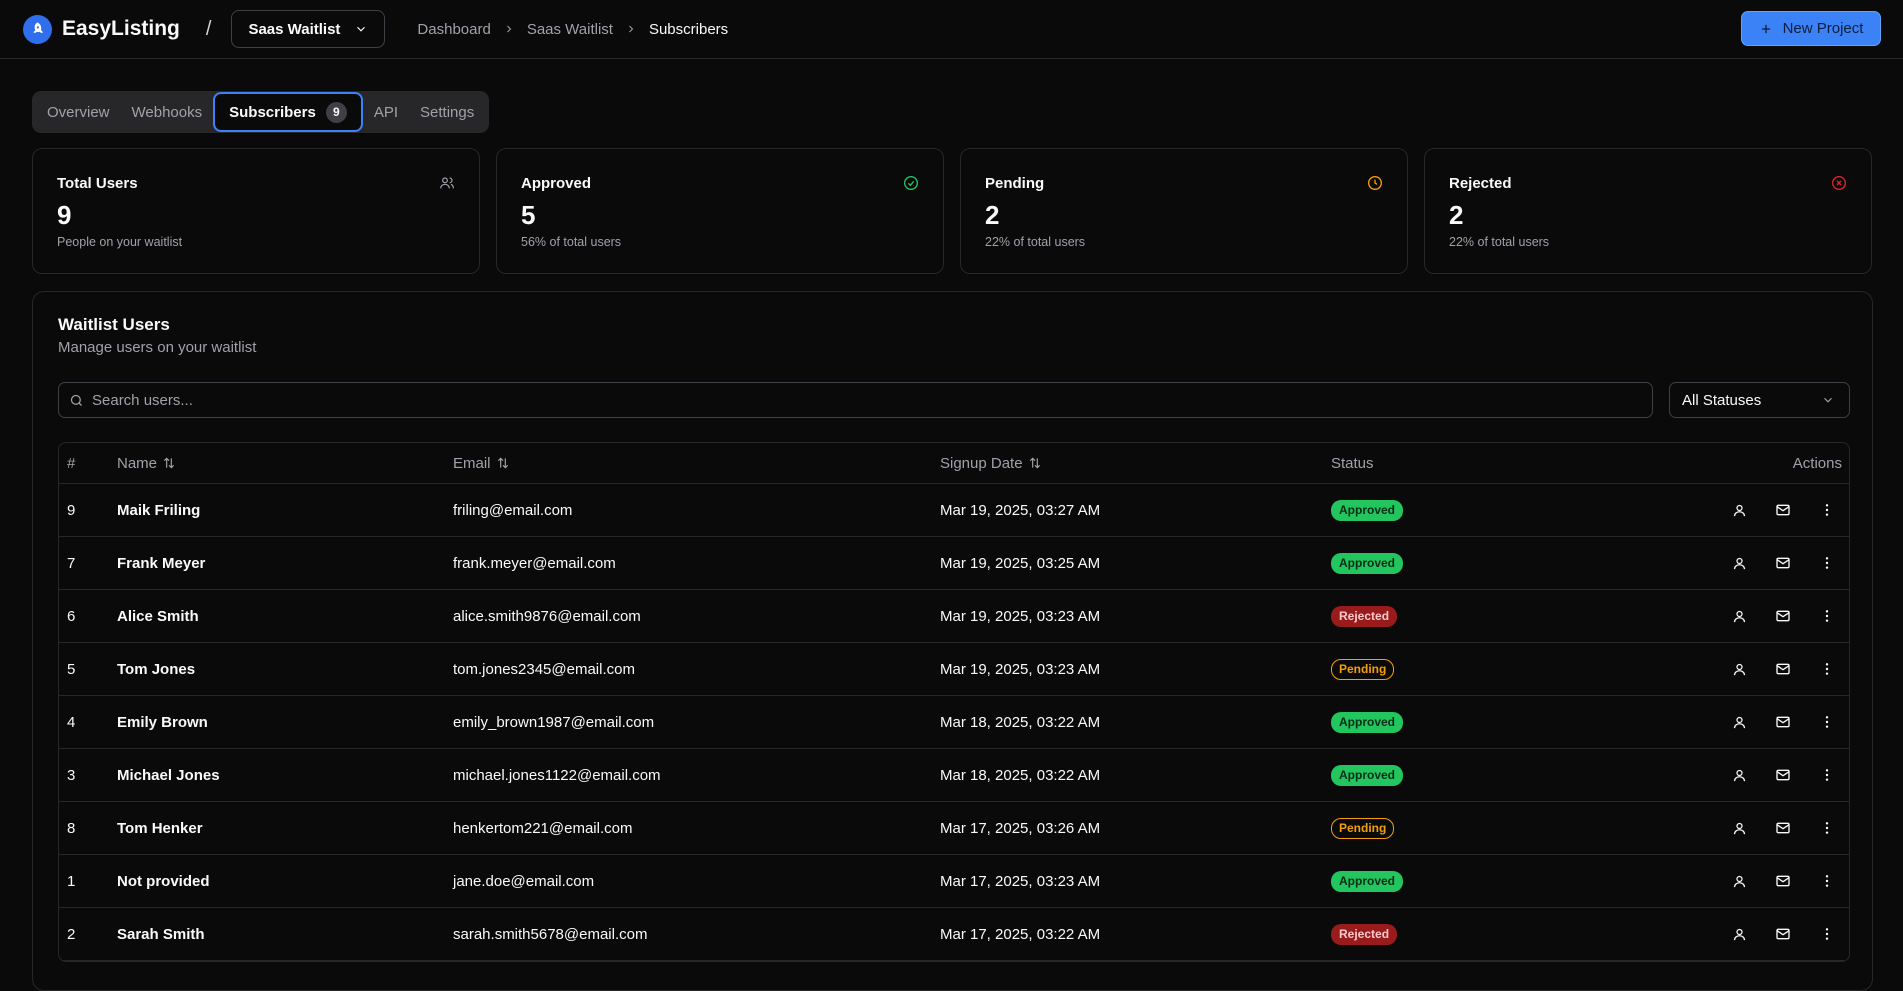  I want to click on breadcrumb-project: Saas Waitlist, so click(570, 29).